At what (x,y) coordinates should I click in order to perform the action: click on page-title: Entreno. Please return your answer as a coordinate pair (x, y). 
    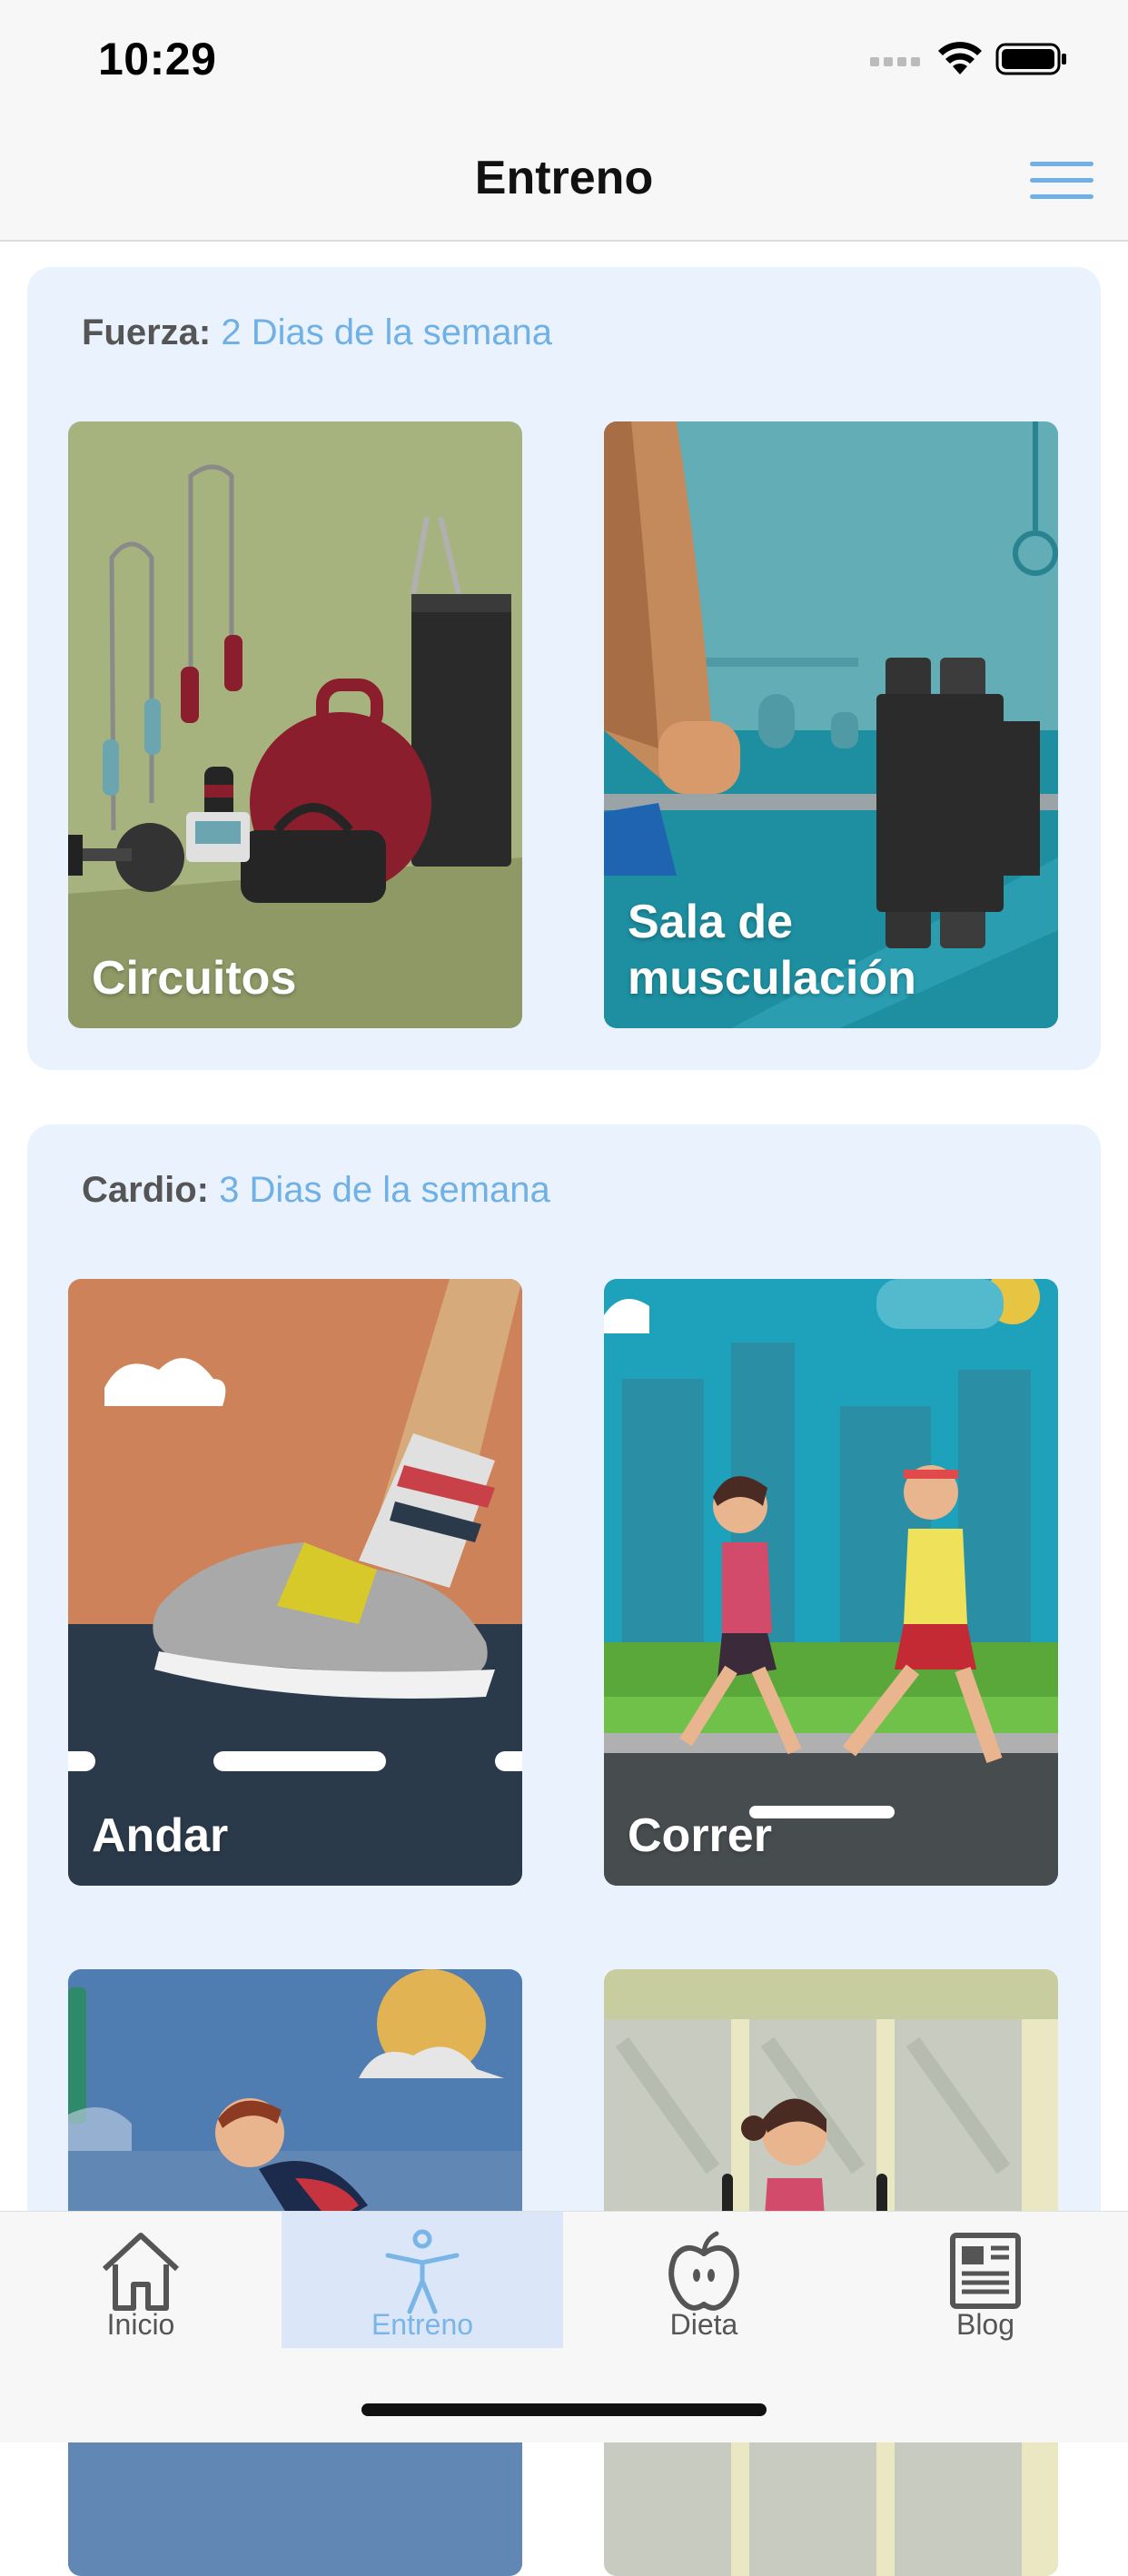
    Looking at the image, I should click on (564, 178).